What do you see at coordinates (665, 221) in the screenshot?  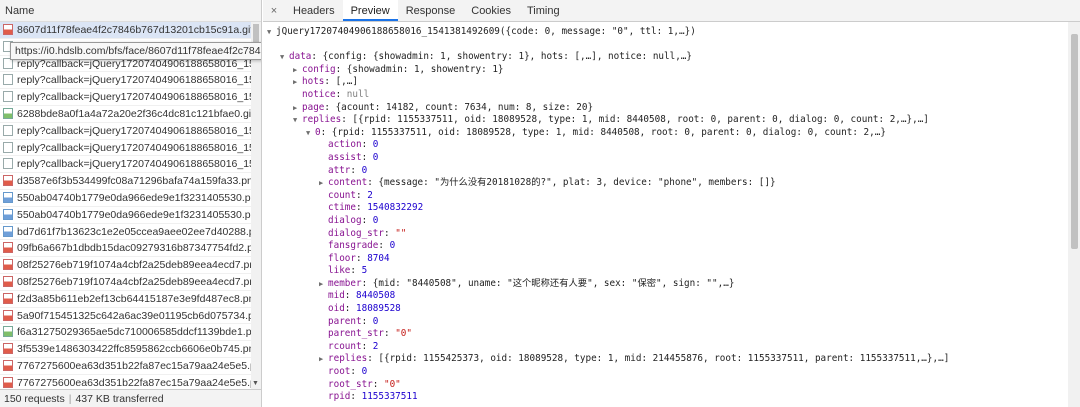 I see `tree-line: dialog: 0` at bounding box center [665, 221].